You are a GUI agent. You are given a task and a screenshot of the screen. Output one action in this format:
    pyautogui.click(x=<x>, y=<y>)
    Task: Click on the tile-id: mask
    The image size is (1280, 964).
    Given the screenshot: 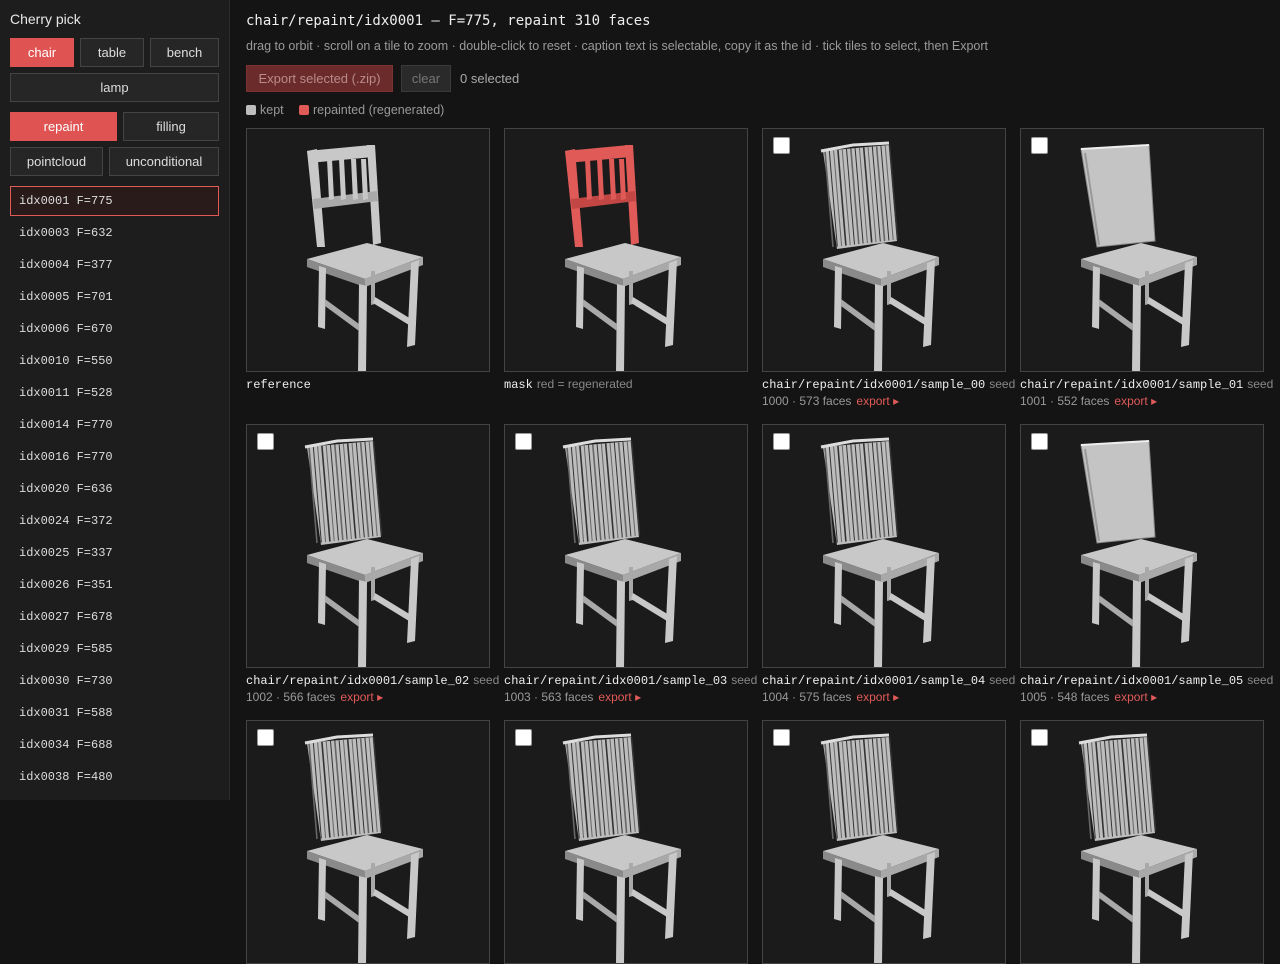 What is the action you would take?
    pyautogui.click(x=518, y=385)
    